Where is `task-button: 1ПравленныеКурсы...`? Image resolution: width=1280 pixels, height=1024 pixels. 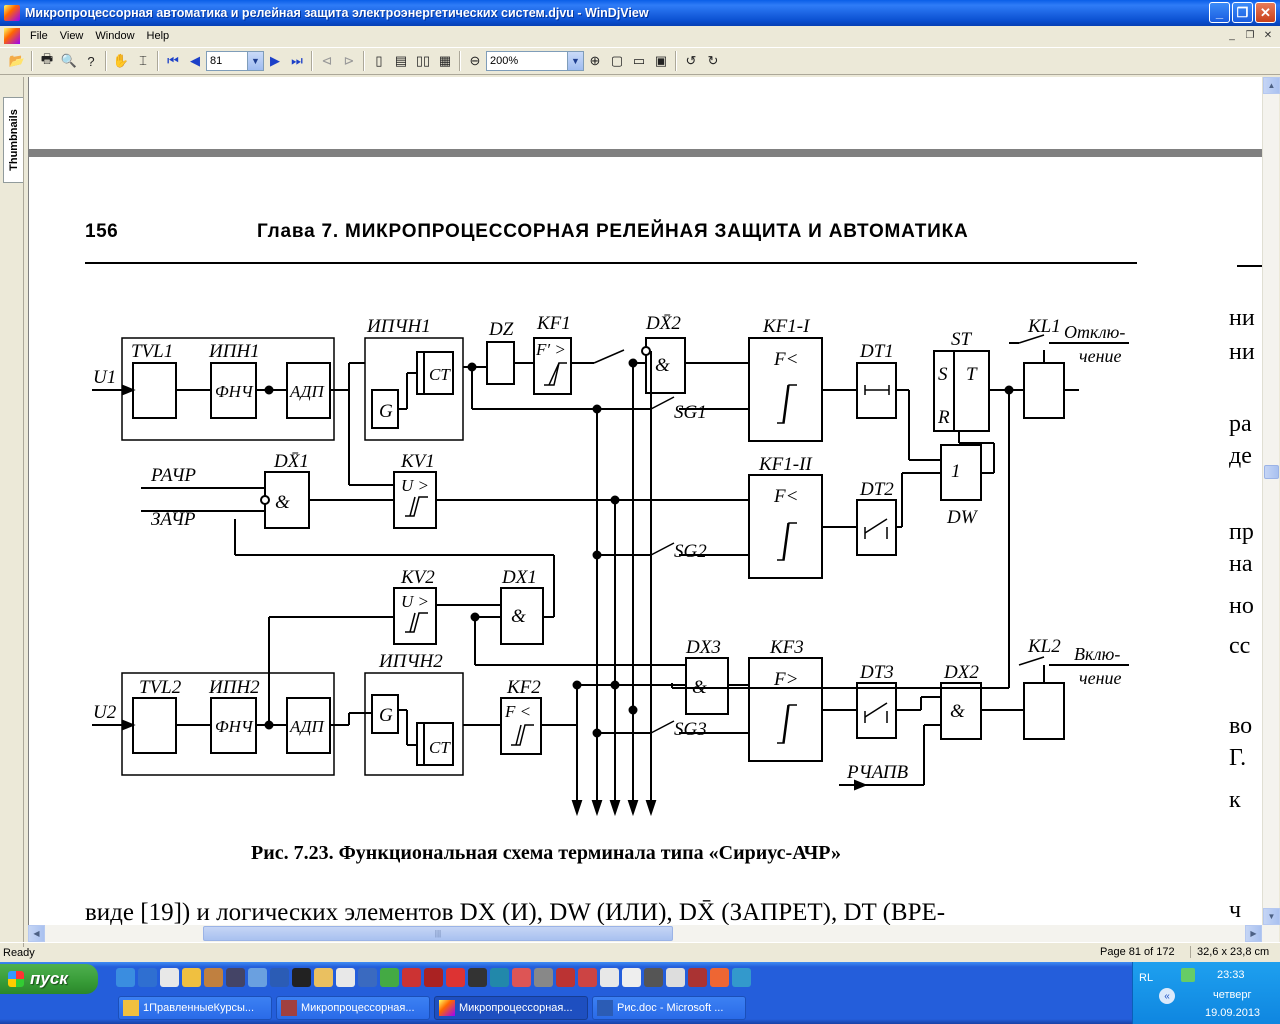 task-button: 1ПравленныеКурсы... is located at coordinates (195, 1008).